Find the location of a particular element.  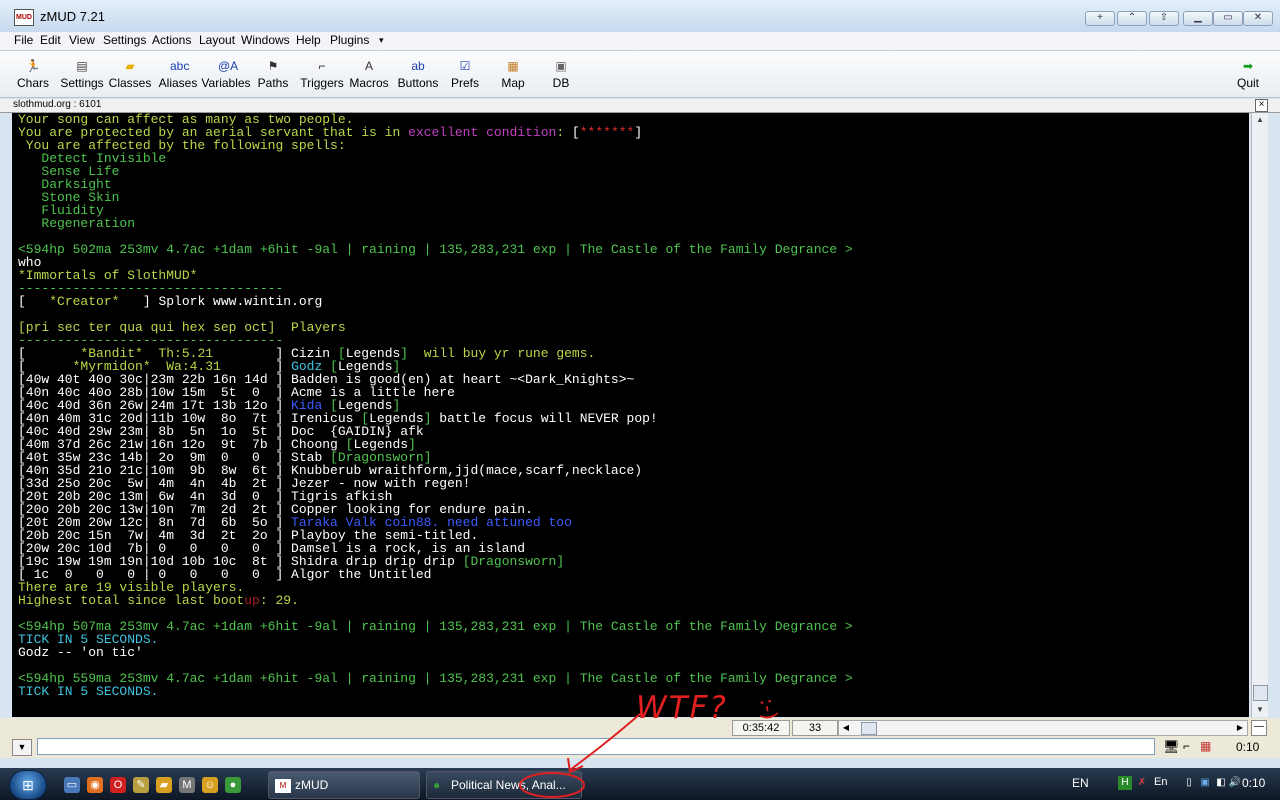

minimize-button: ▁ is located at coordinates (1198, 18).